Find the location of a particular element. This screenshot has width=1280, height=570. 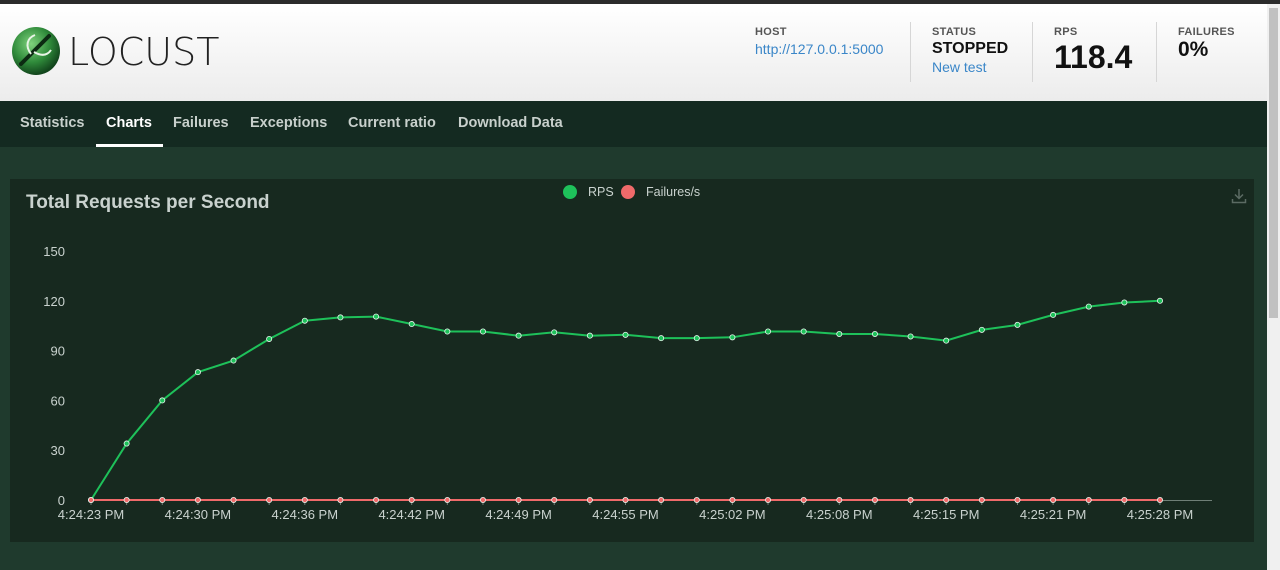

x-tick-label: 4:24:30 PM is located at coordinates (198, 514).